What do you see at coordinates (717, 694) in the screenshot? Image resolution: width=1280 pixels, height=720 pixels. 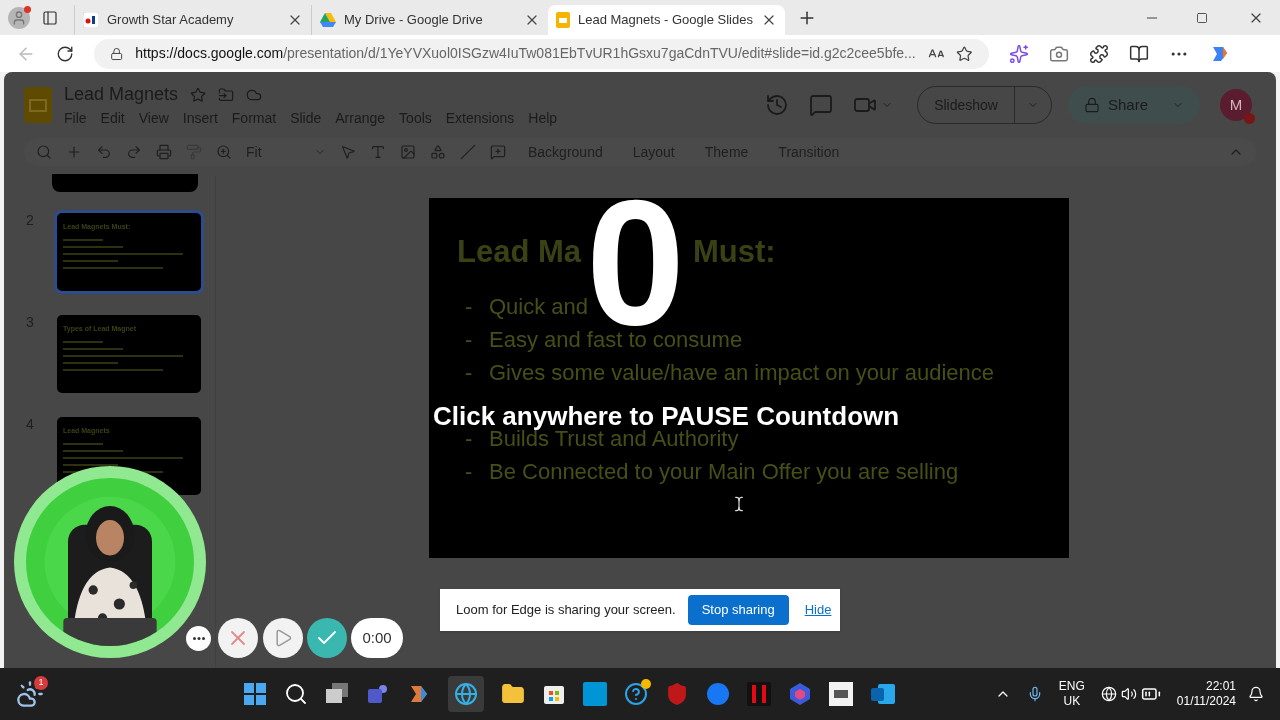 I see `round-app-icon` at bounding box center [717, 694].